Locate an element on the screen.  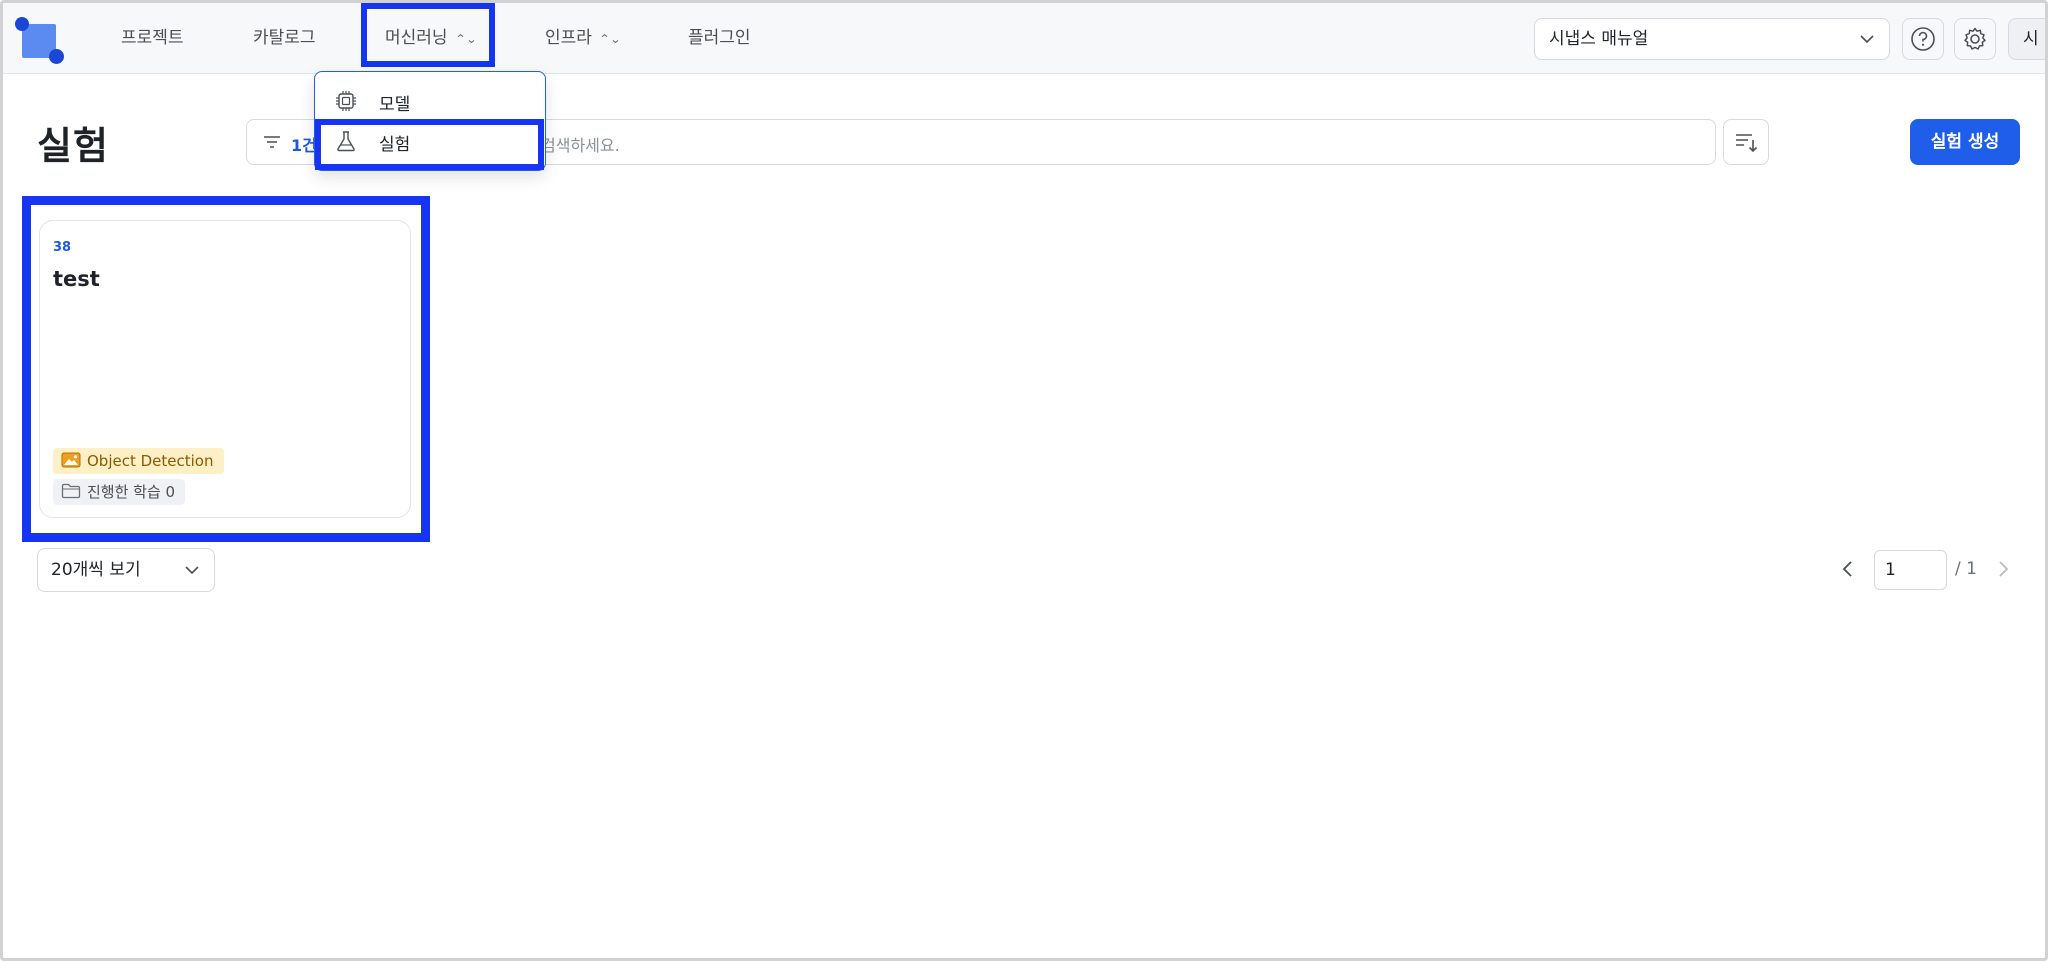
experiment-name: test is located at coordinates (76, 279).